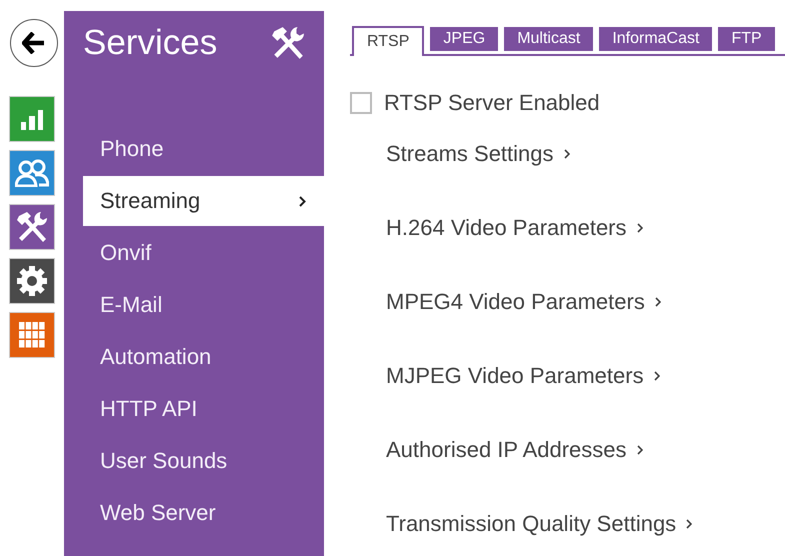 The image size is (785, 556). Describe the element at coordinates (585, 450) in the screenshot. I see `section-link: Authorised IP Addresses` at that location.